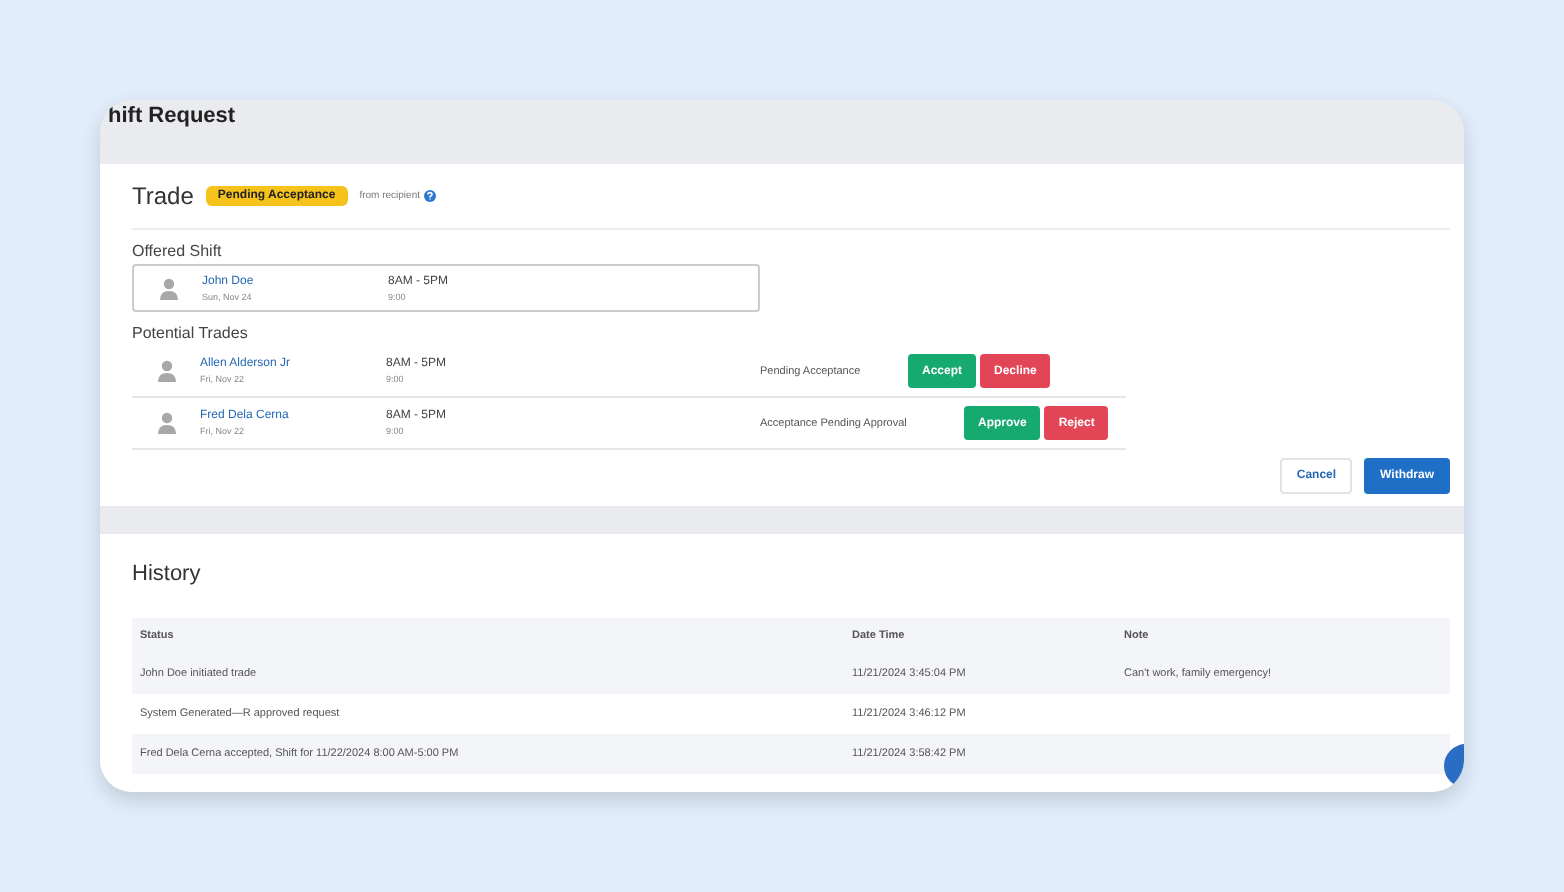 This screenshot has height=892, width=1564. I want to click on section-label: Potential Trades, so click(191, 333).